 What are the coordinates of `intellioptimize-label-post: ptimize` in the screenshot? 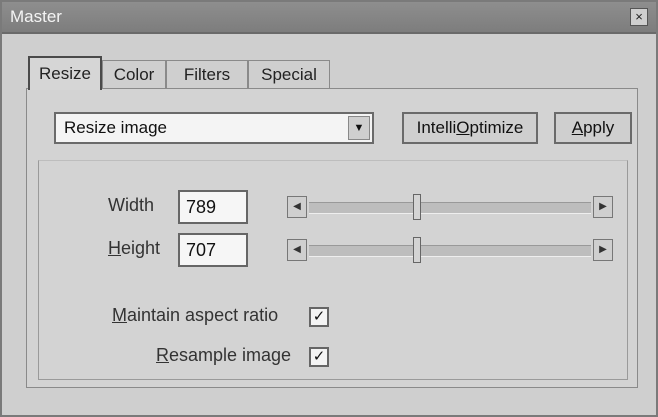 It's located at (496, 127).